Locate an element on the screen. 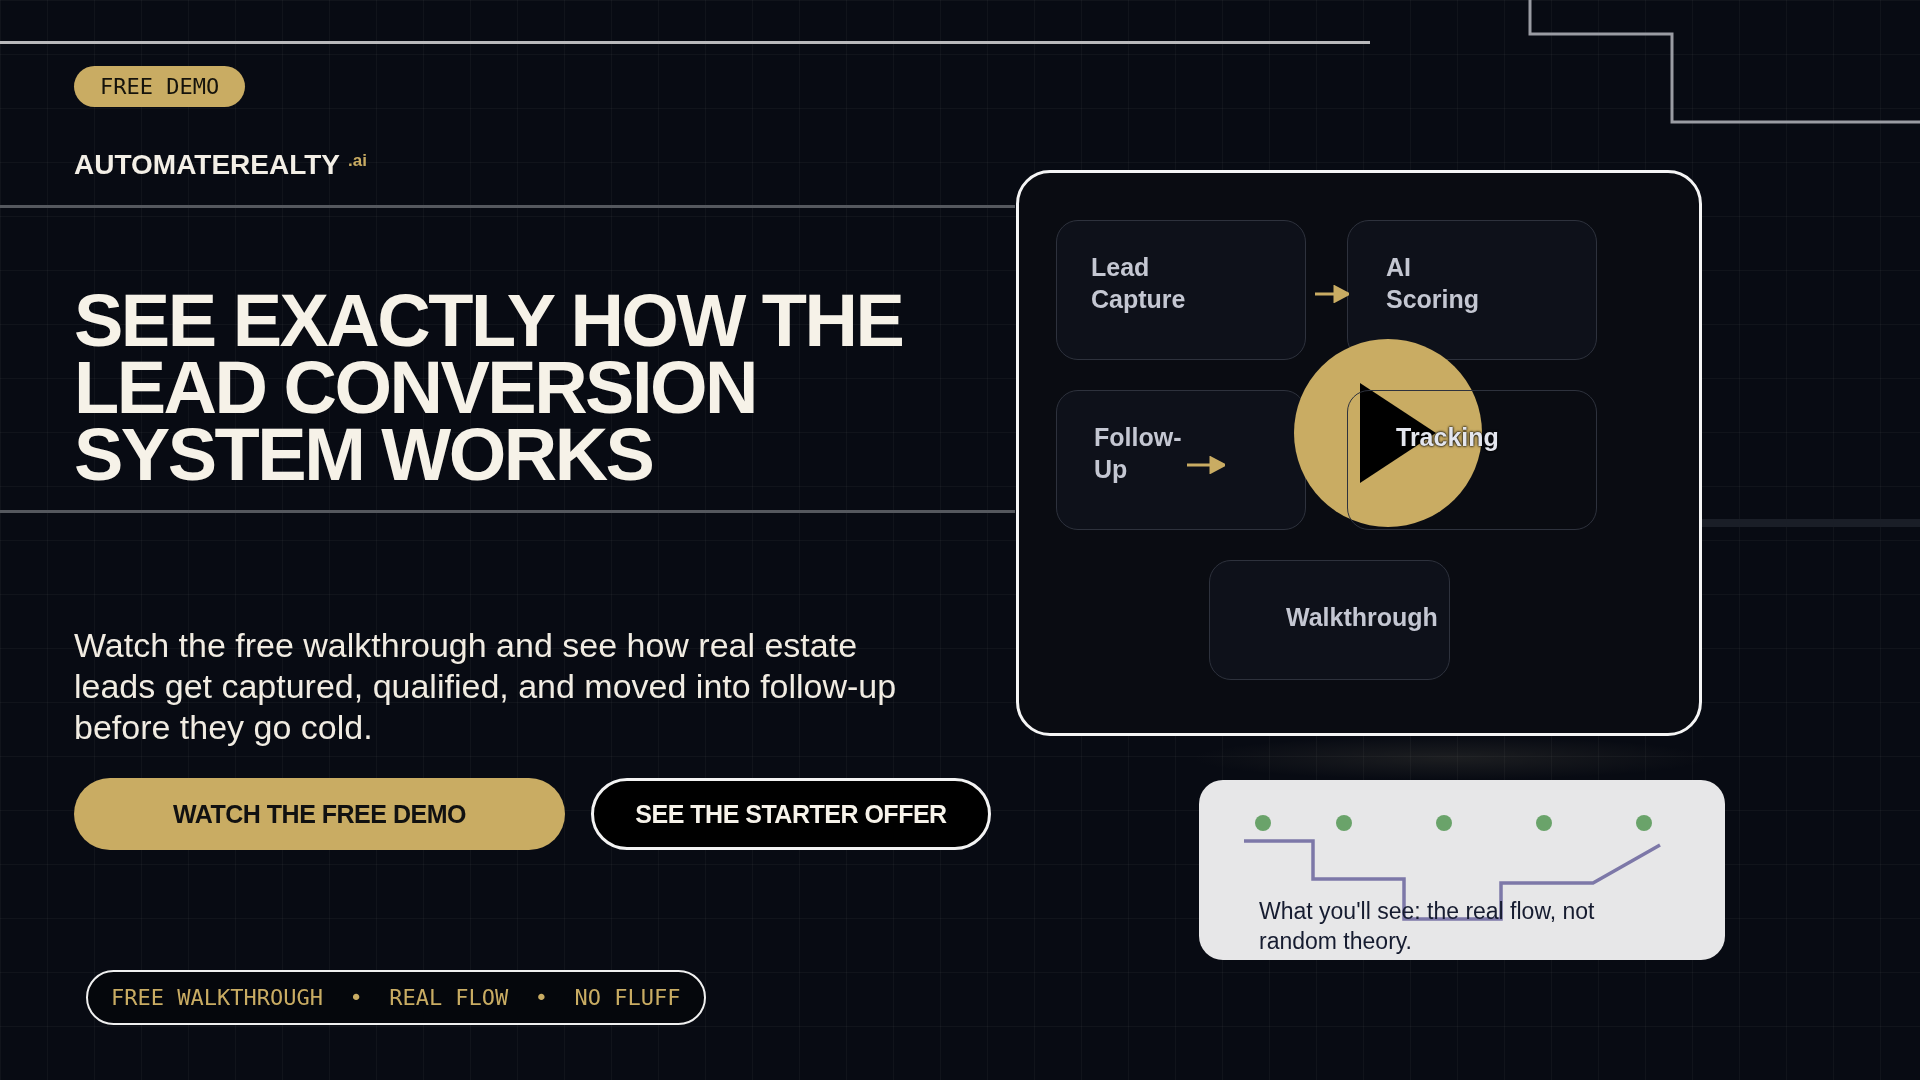 Image resolution: width=1920 pixels, height=1080 pixels. step-label: Follow-Up is located at coordinates (1138, 453).